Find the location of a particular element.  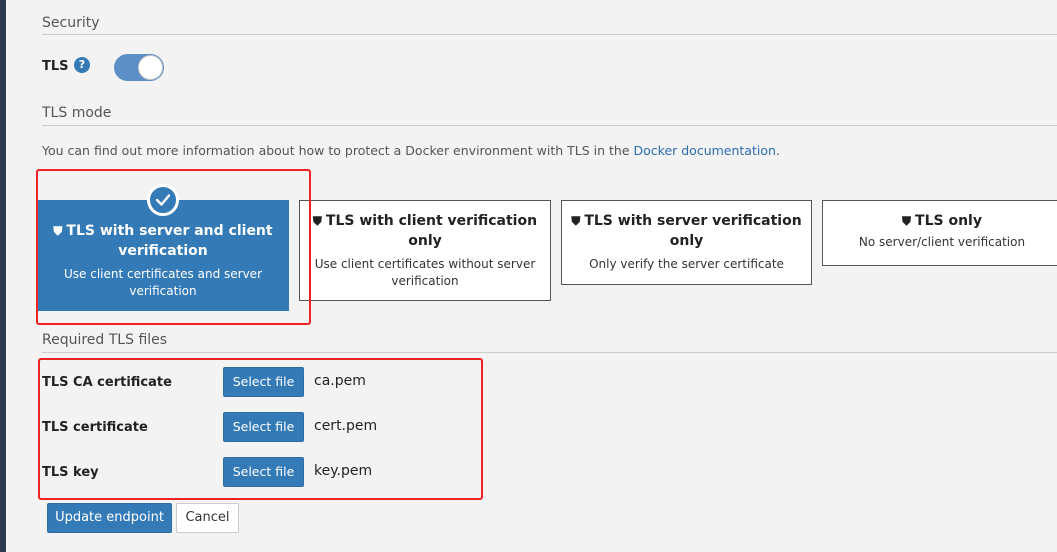

tls-ca-certificate-label: TLS CA certificate is located at coordinates (107, 382).